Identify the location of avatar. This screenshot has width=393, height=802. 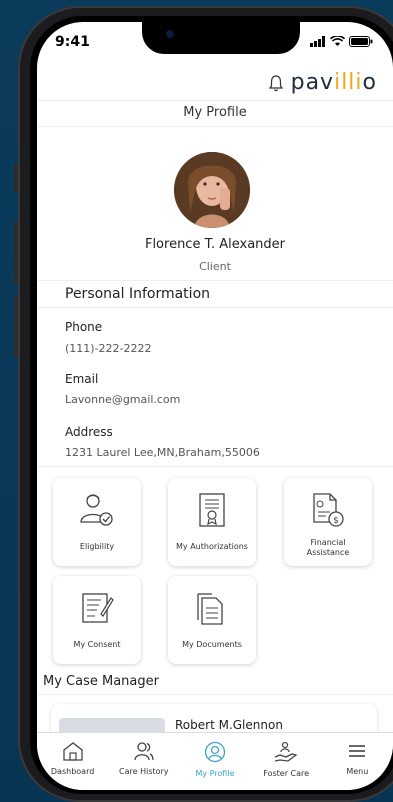
(212, 190).